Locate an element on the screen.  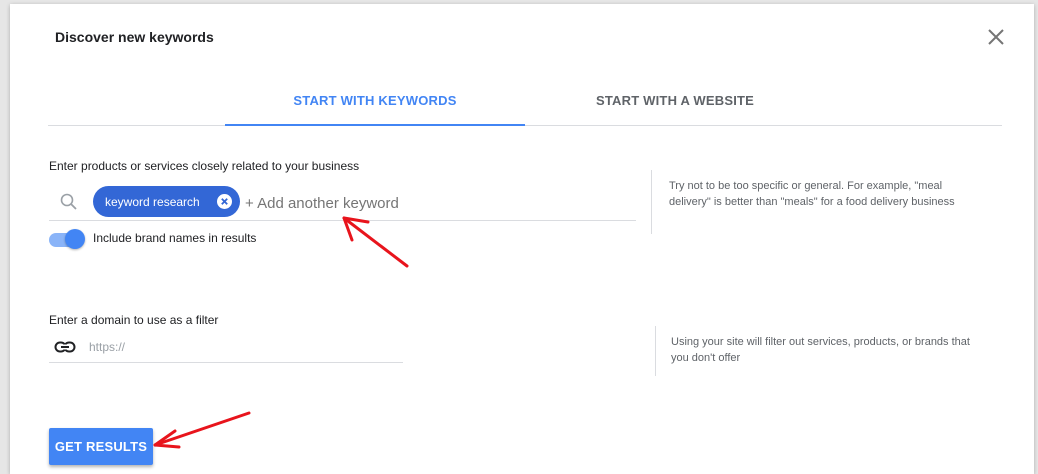
keyword-input-field: keyword research is located at coordinates (342, 202).